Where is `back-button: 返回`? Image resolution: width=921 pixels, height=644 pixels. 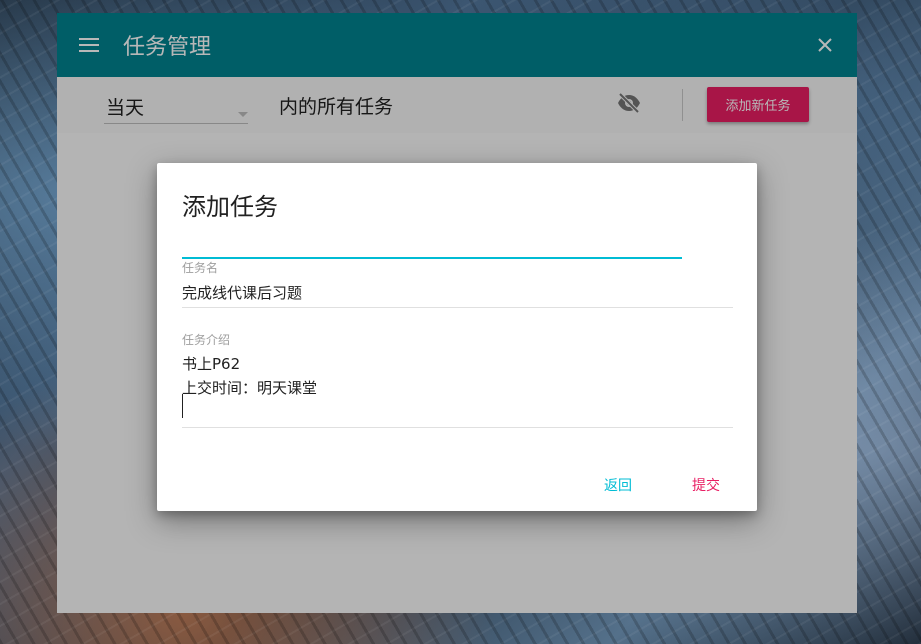
back-button: 返回 is located at coordinates (618, 485).